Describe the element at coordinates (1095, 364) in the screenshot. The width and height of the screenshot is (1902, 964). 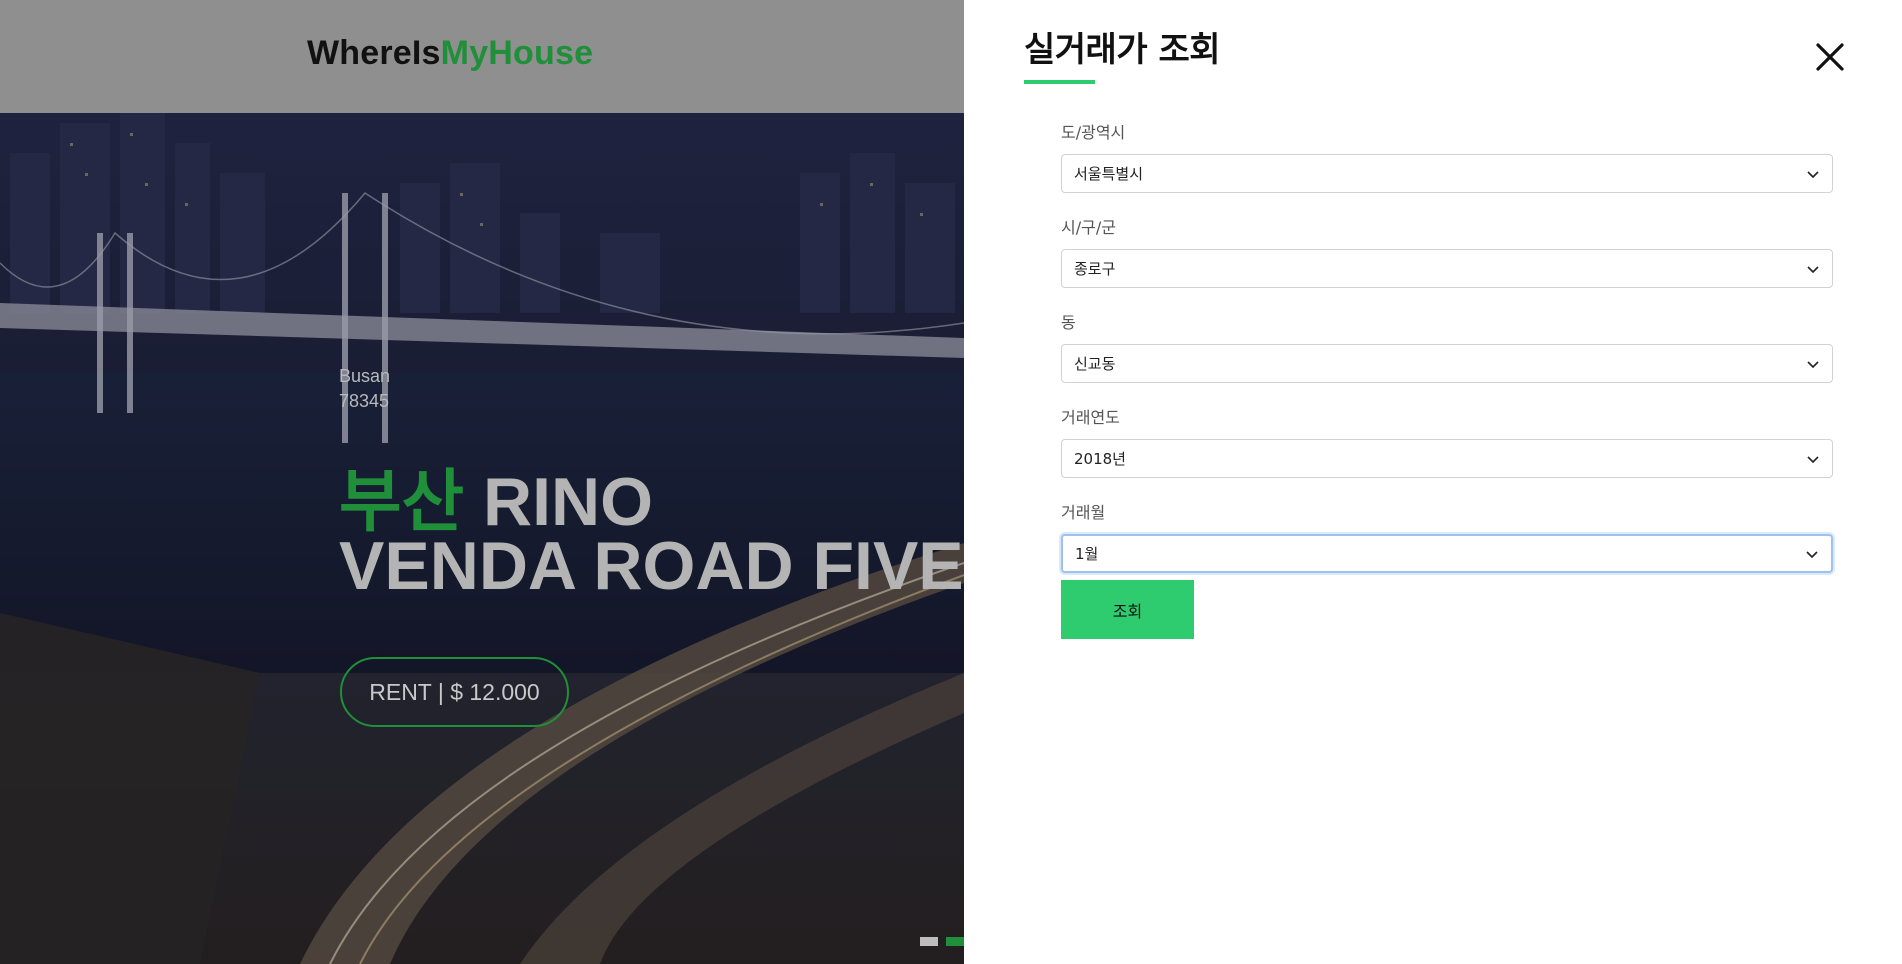
I see `dong-select-value: 신교동` at that location.